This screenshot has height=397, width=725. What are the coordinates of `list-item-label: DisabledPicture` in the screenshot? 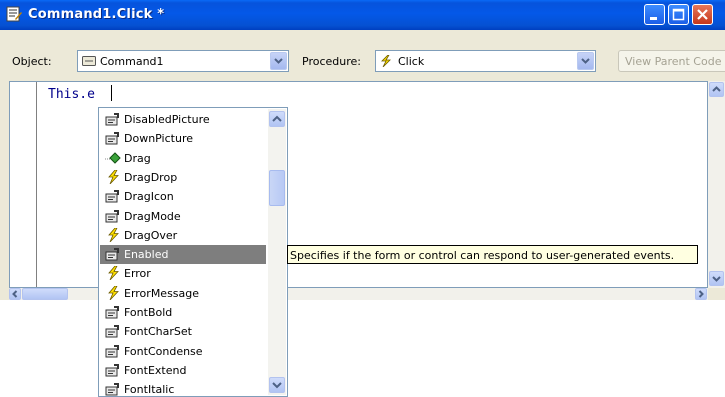 It's located at (167, 119).